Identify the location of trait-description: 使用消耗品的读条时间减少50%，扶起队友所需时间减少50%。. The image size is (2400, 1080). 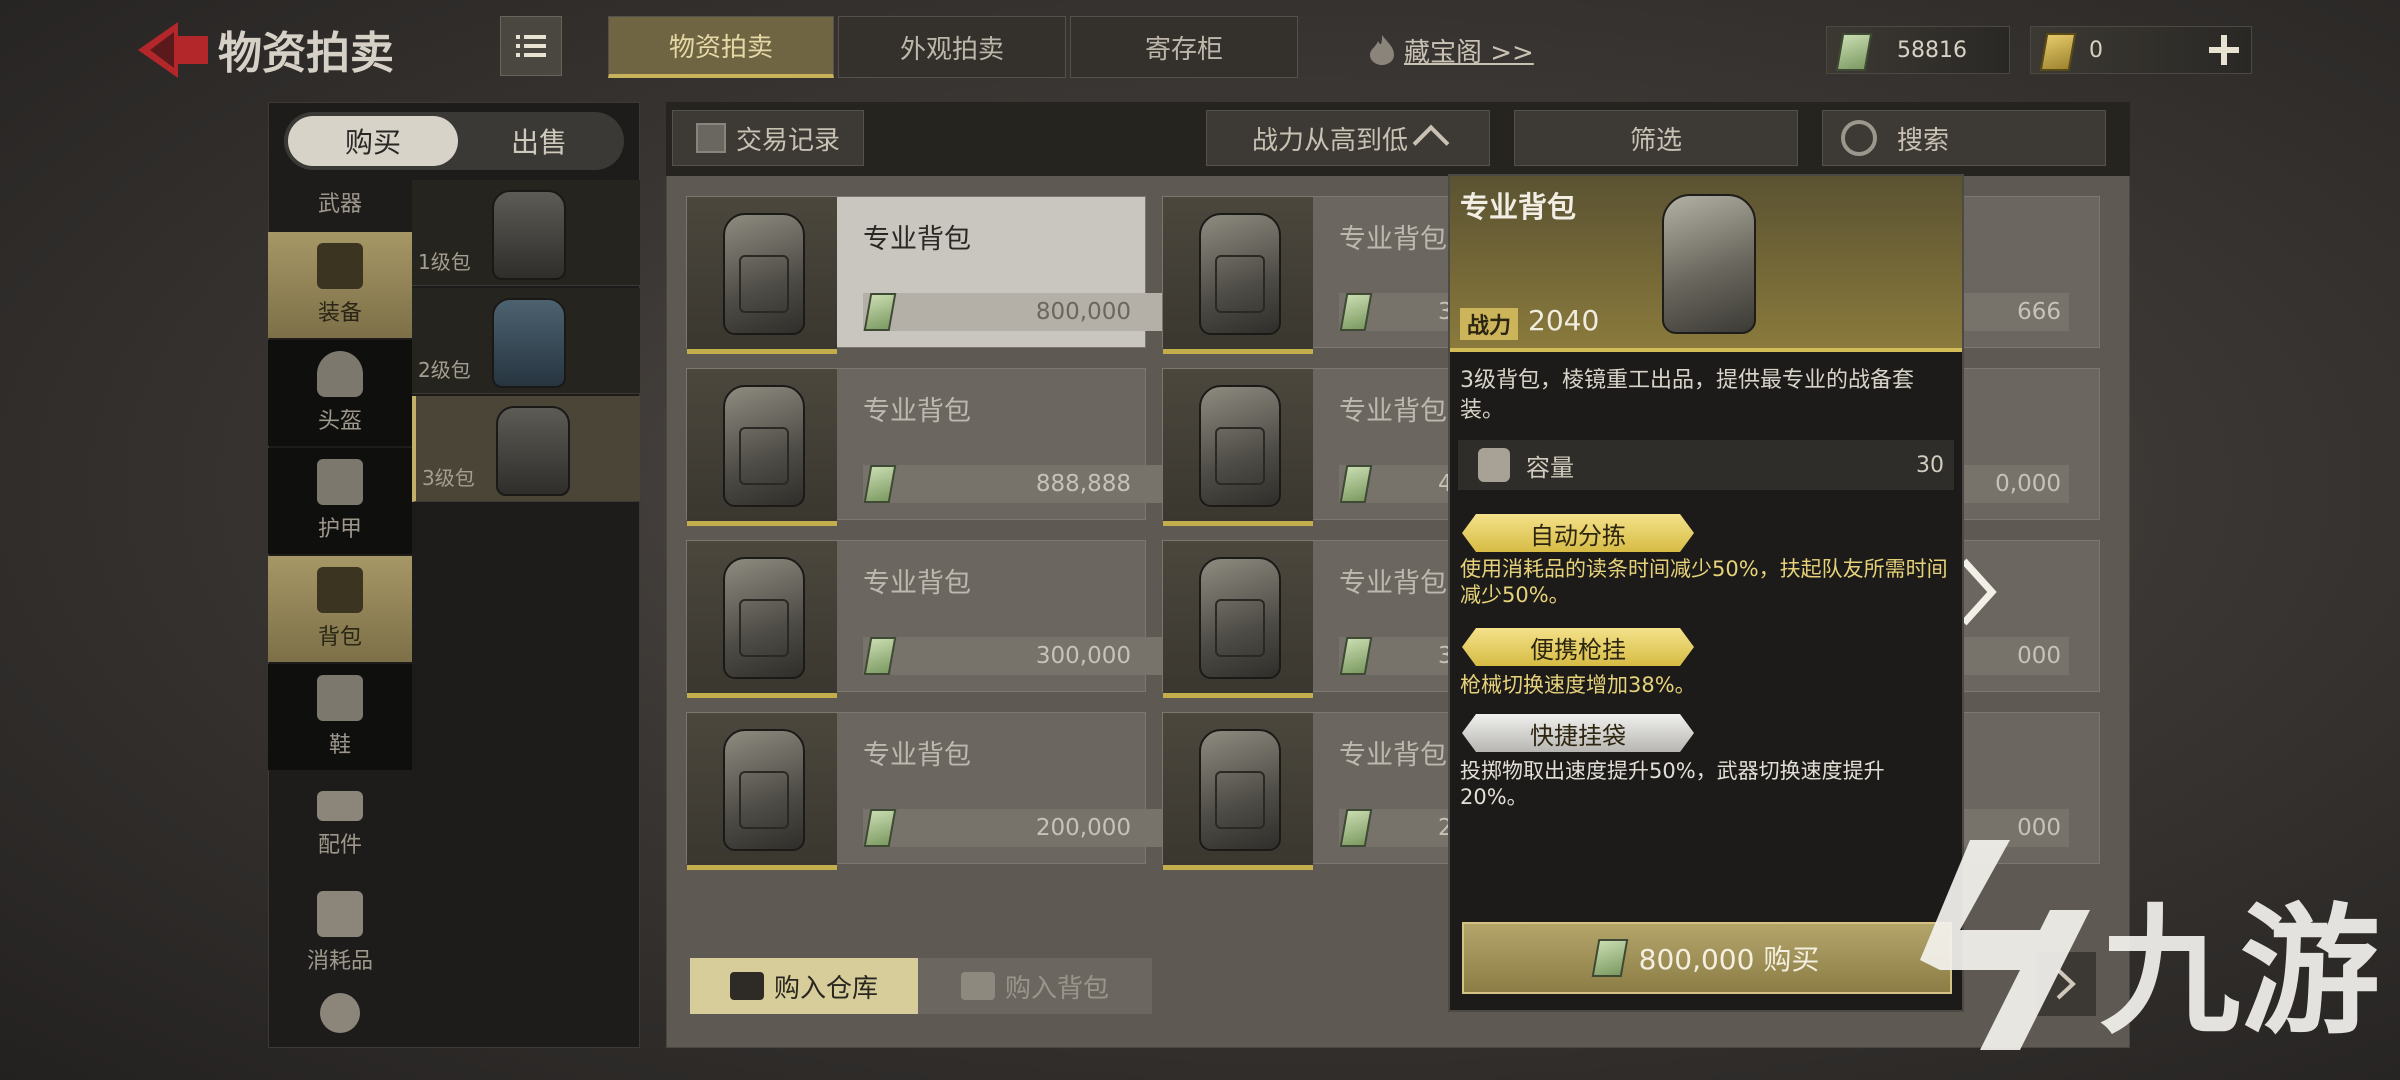
(1704, 582).